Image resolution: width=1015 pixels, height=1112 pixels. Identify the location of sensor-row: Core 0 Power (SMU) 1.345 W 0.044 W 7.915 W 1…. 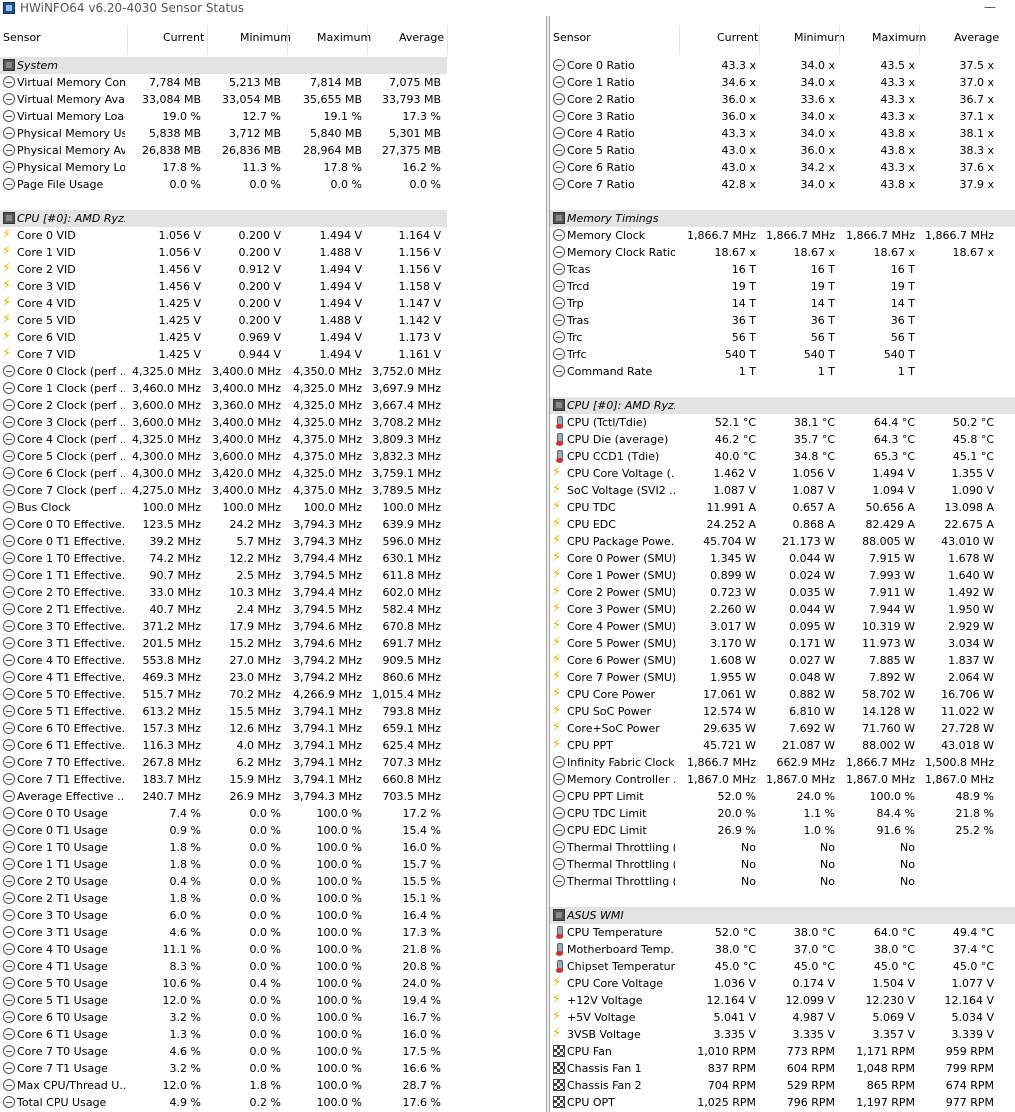
(782, 558).